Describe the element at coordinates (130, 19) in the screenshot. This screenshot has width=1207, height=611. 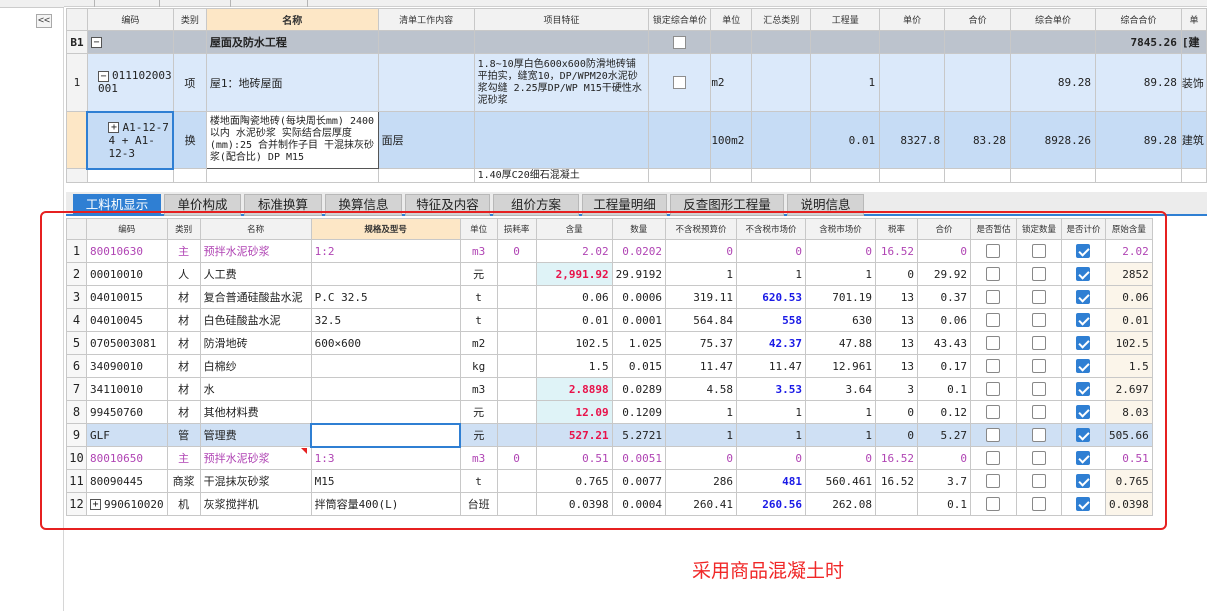
I see `header-code: 编码` at that location.